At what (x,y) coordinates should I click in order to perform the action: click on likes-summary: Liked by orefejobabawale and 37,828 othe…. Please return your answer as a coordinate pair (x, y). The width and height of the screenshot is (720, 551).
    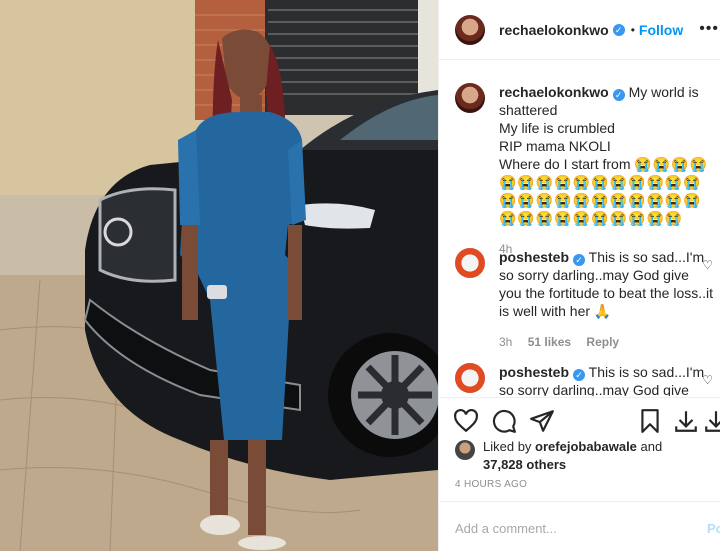
    Looking at the image, I should click on (585, 456).